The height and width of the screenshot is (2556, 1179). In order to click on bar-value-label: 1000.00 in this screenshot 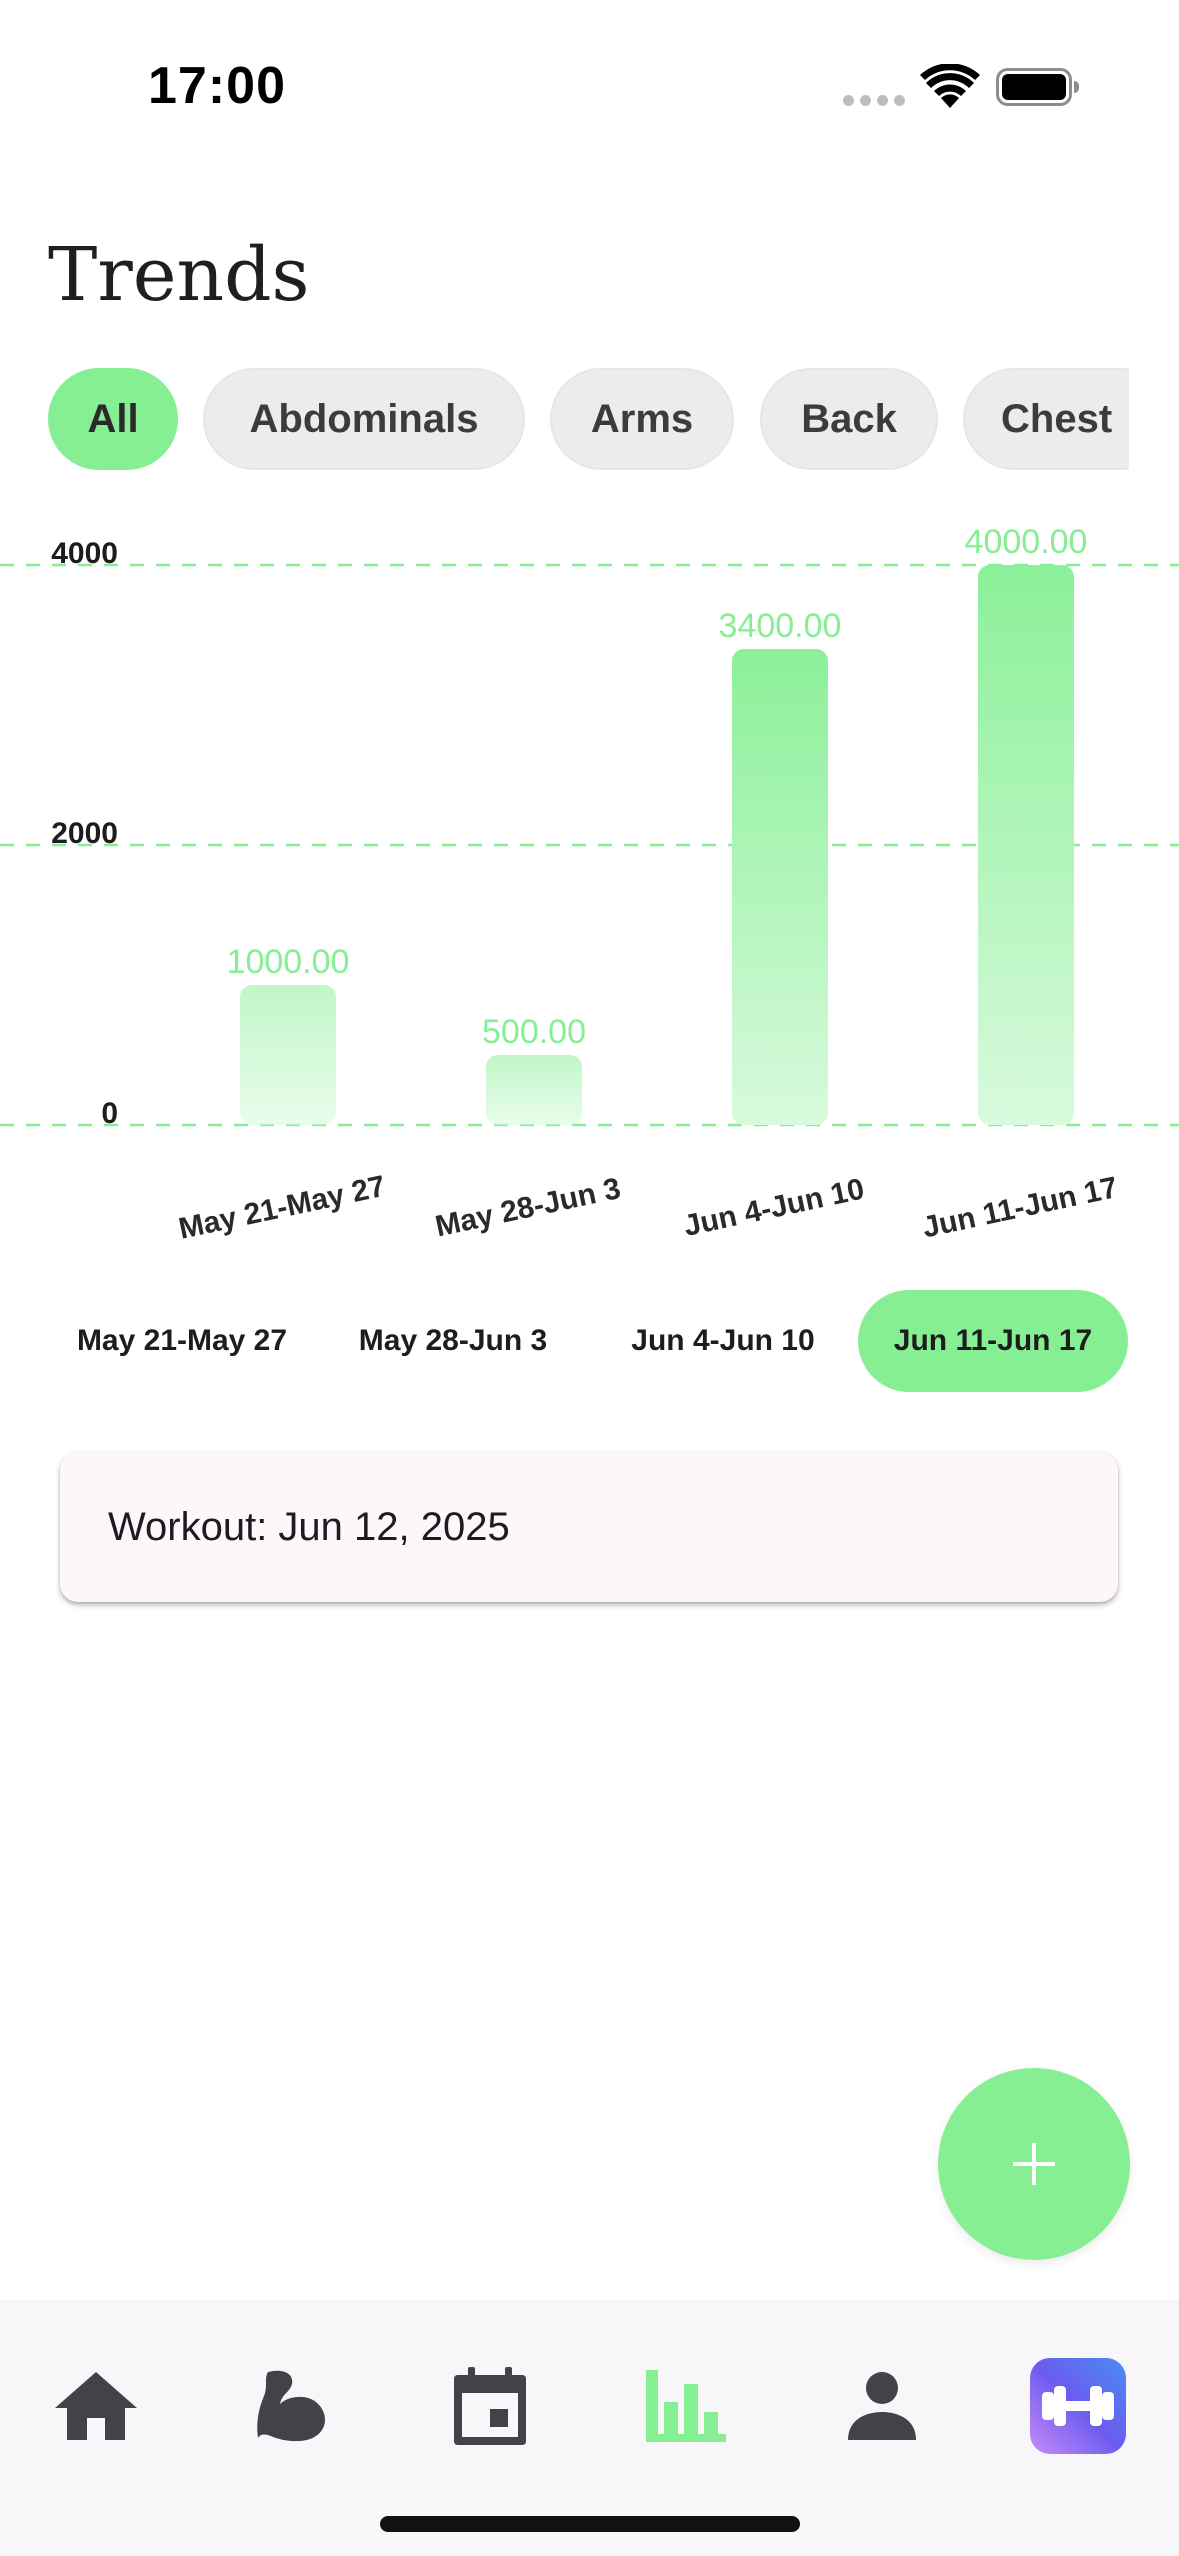, I will do `click(288, 962)`.